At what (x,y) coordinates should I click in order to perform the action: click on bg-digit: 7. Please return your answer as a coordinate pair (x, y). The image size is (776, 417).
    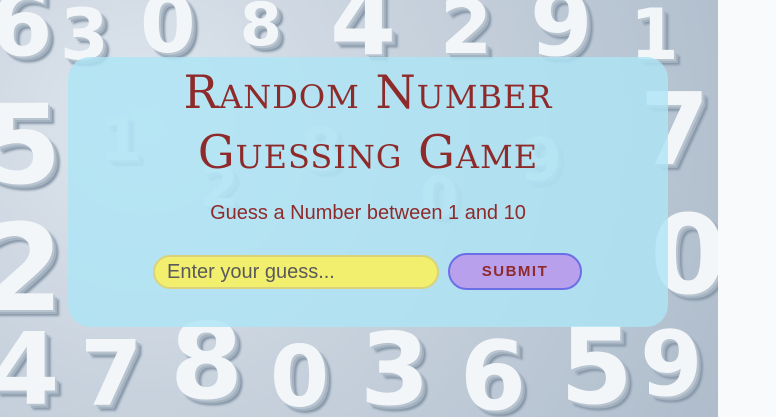
    Looking at the image, I should click on (111, 369).